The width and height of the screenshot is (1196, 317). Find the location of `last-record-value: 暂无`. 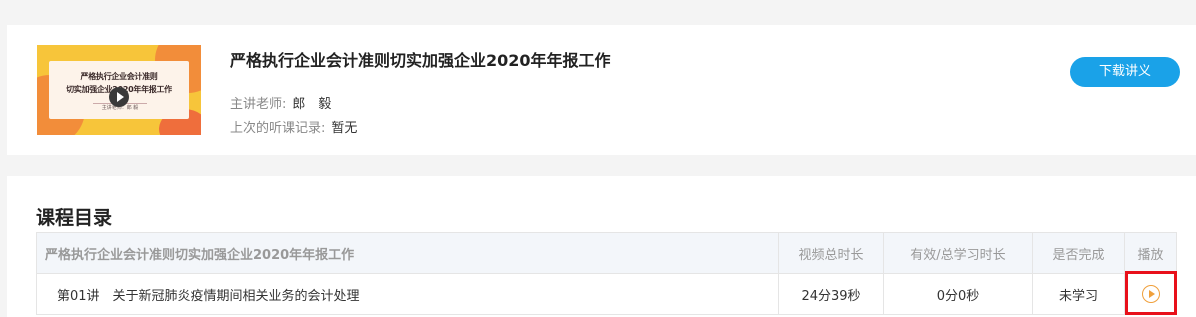

last-record-value: 暂无 is located at coordinates (344, 128).